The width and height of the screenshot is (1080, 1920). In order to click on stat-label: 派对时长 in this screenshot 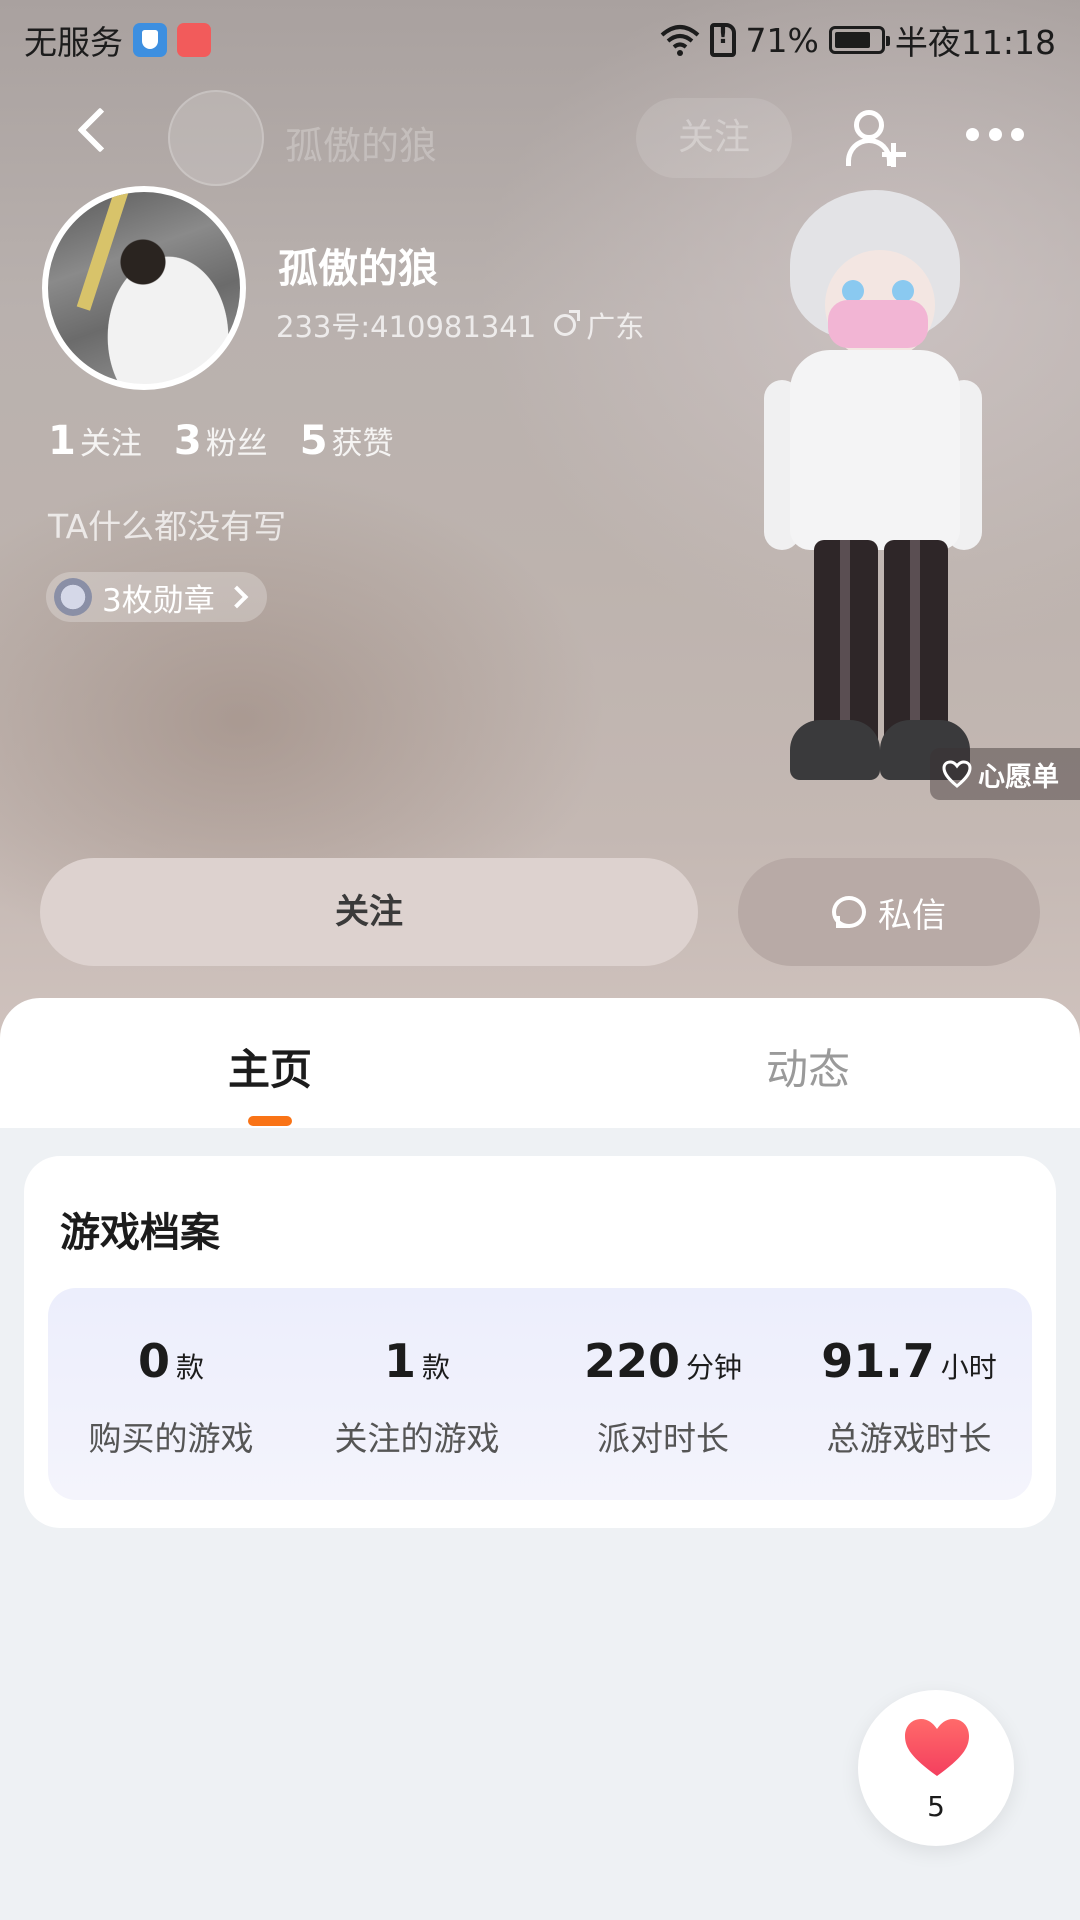, I will do `click(663, 1438)`.